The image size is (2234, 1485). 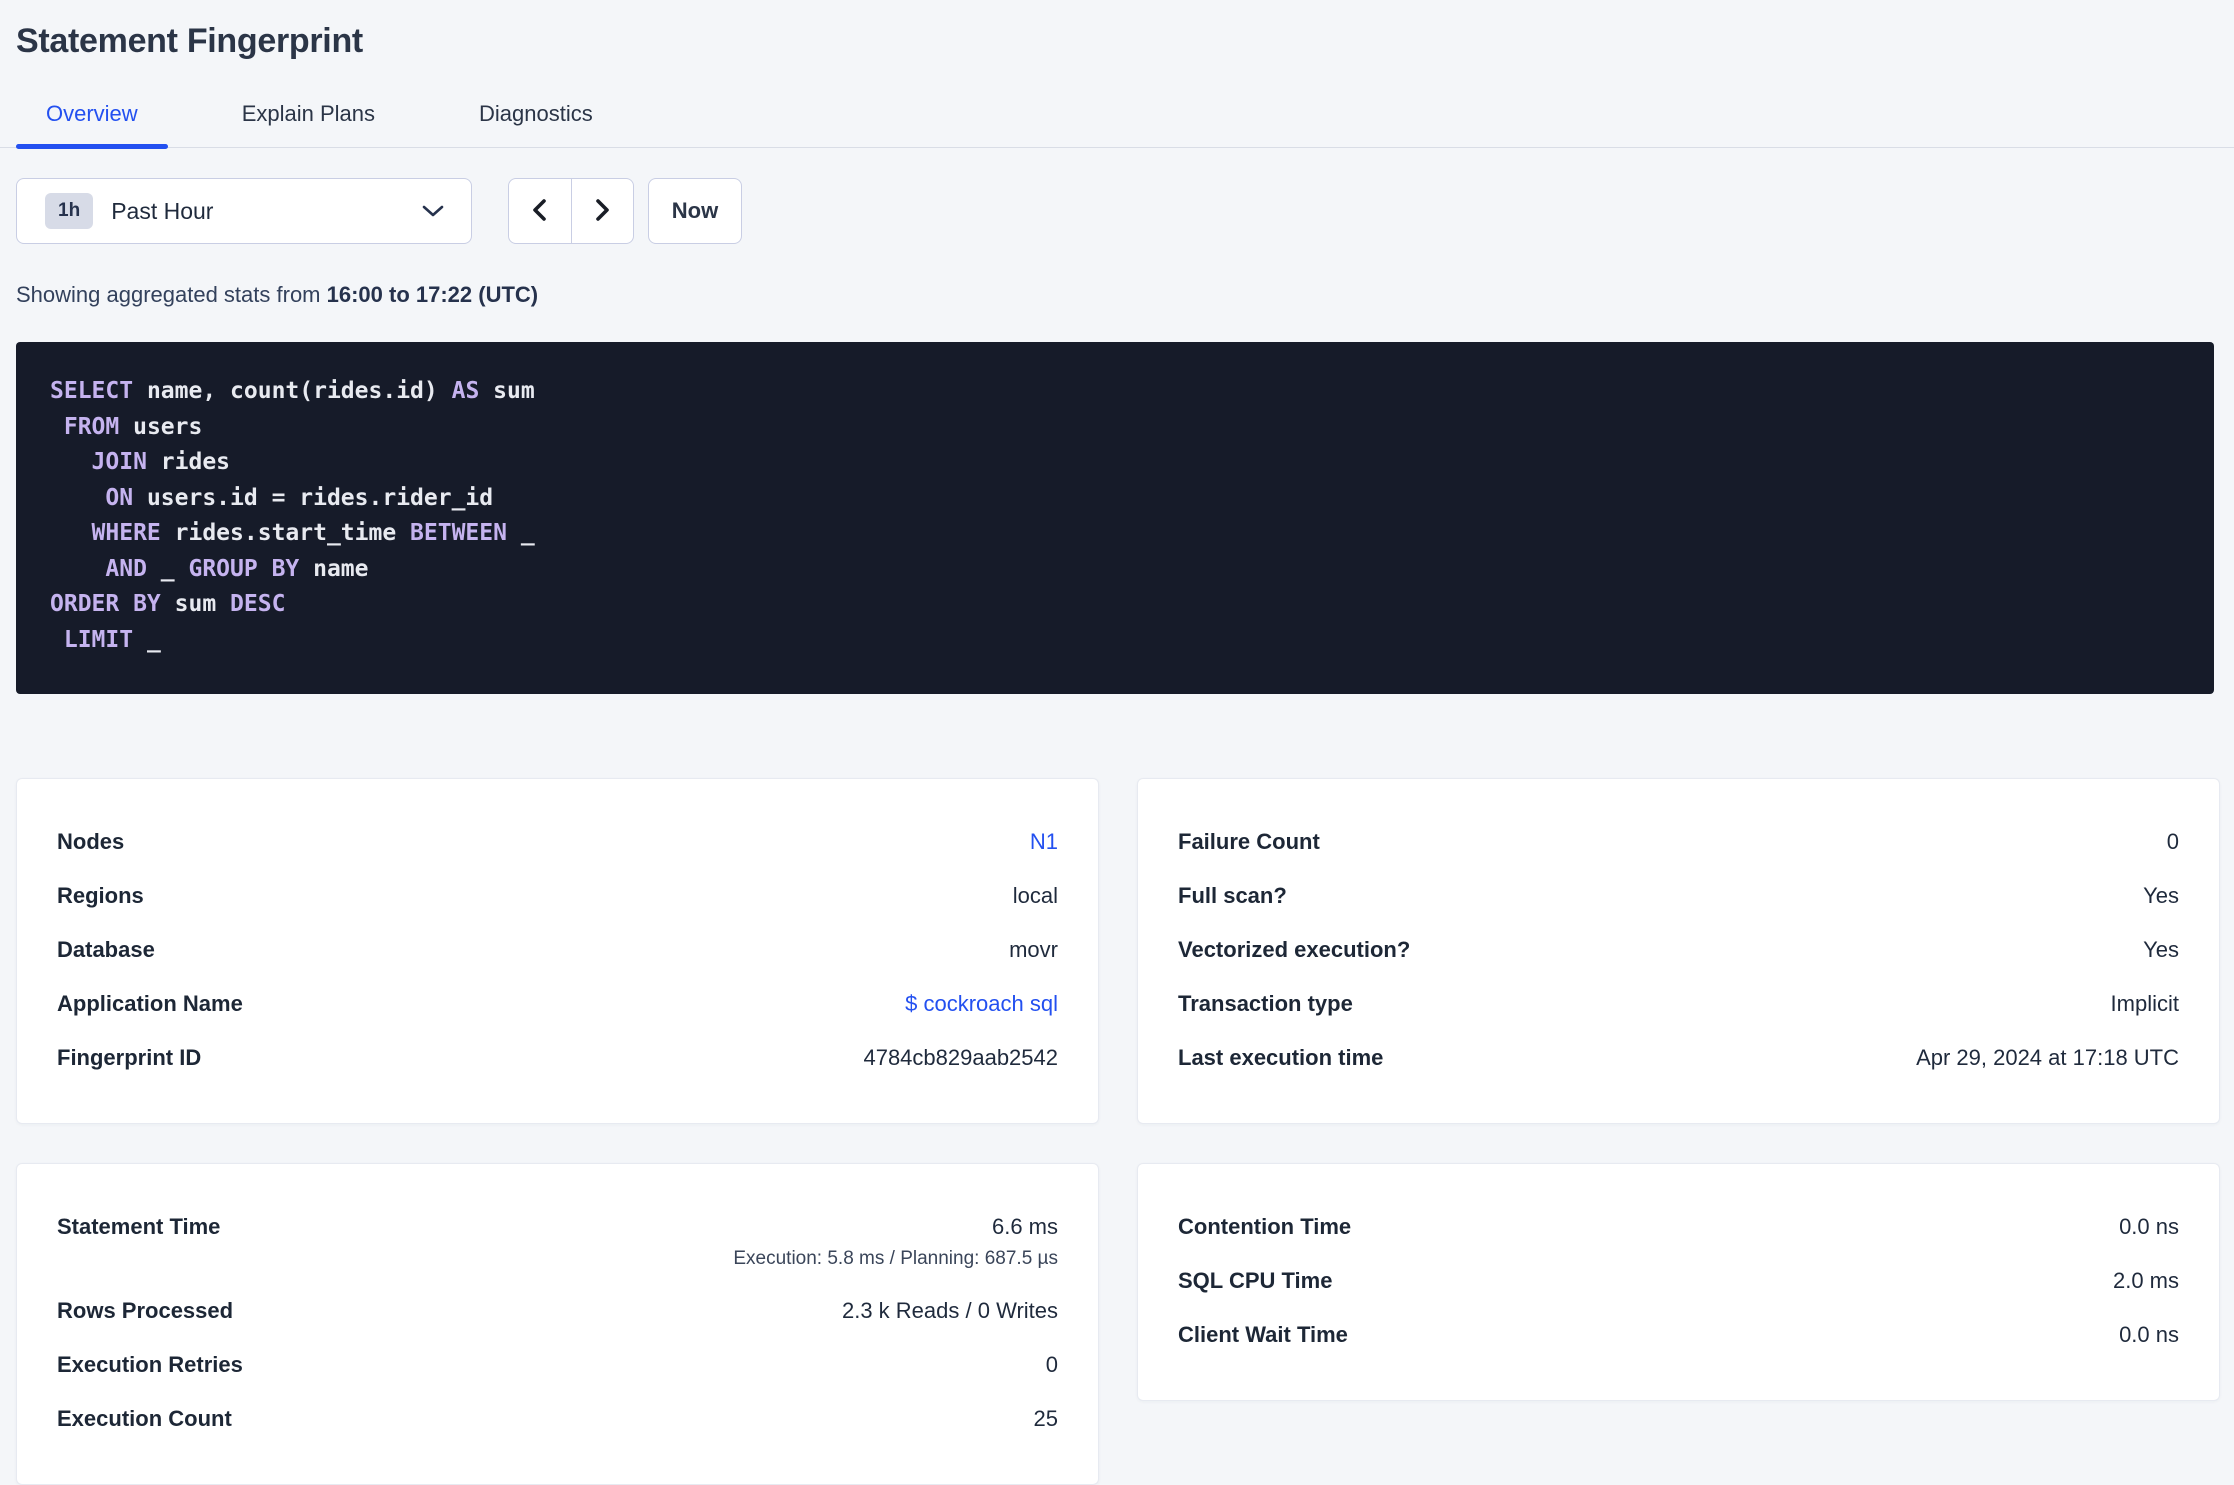 I want to click on stat-label: Vectorized execution?, so click(x=1294, y=949).